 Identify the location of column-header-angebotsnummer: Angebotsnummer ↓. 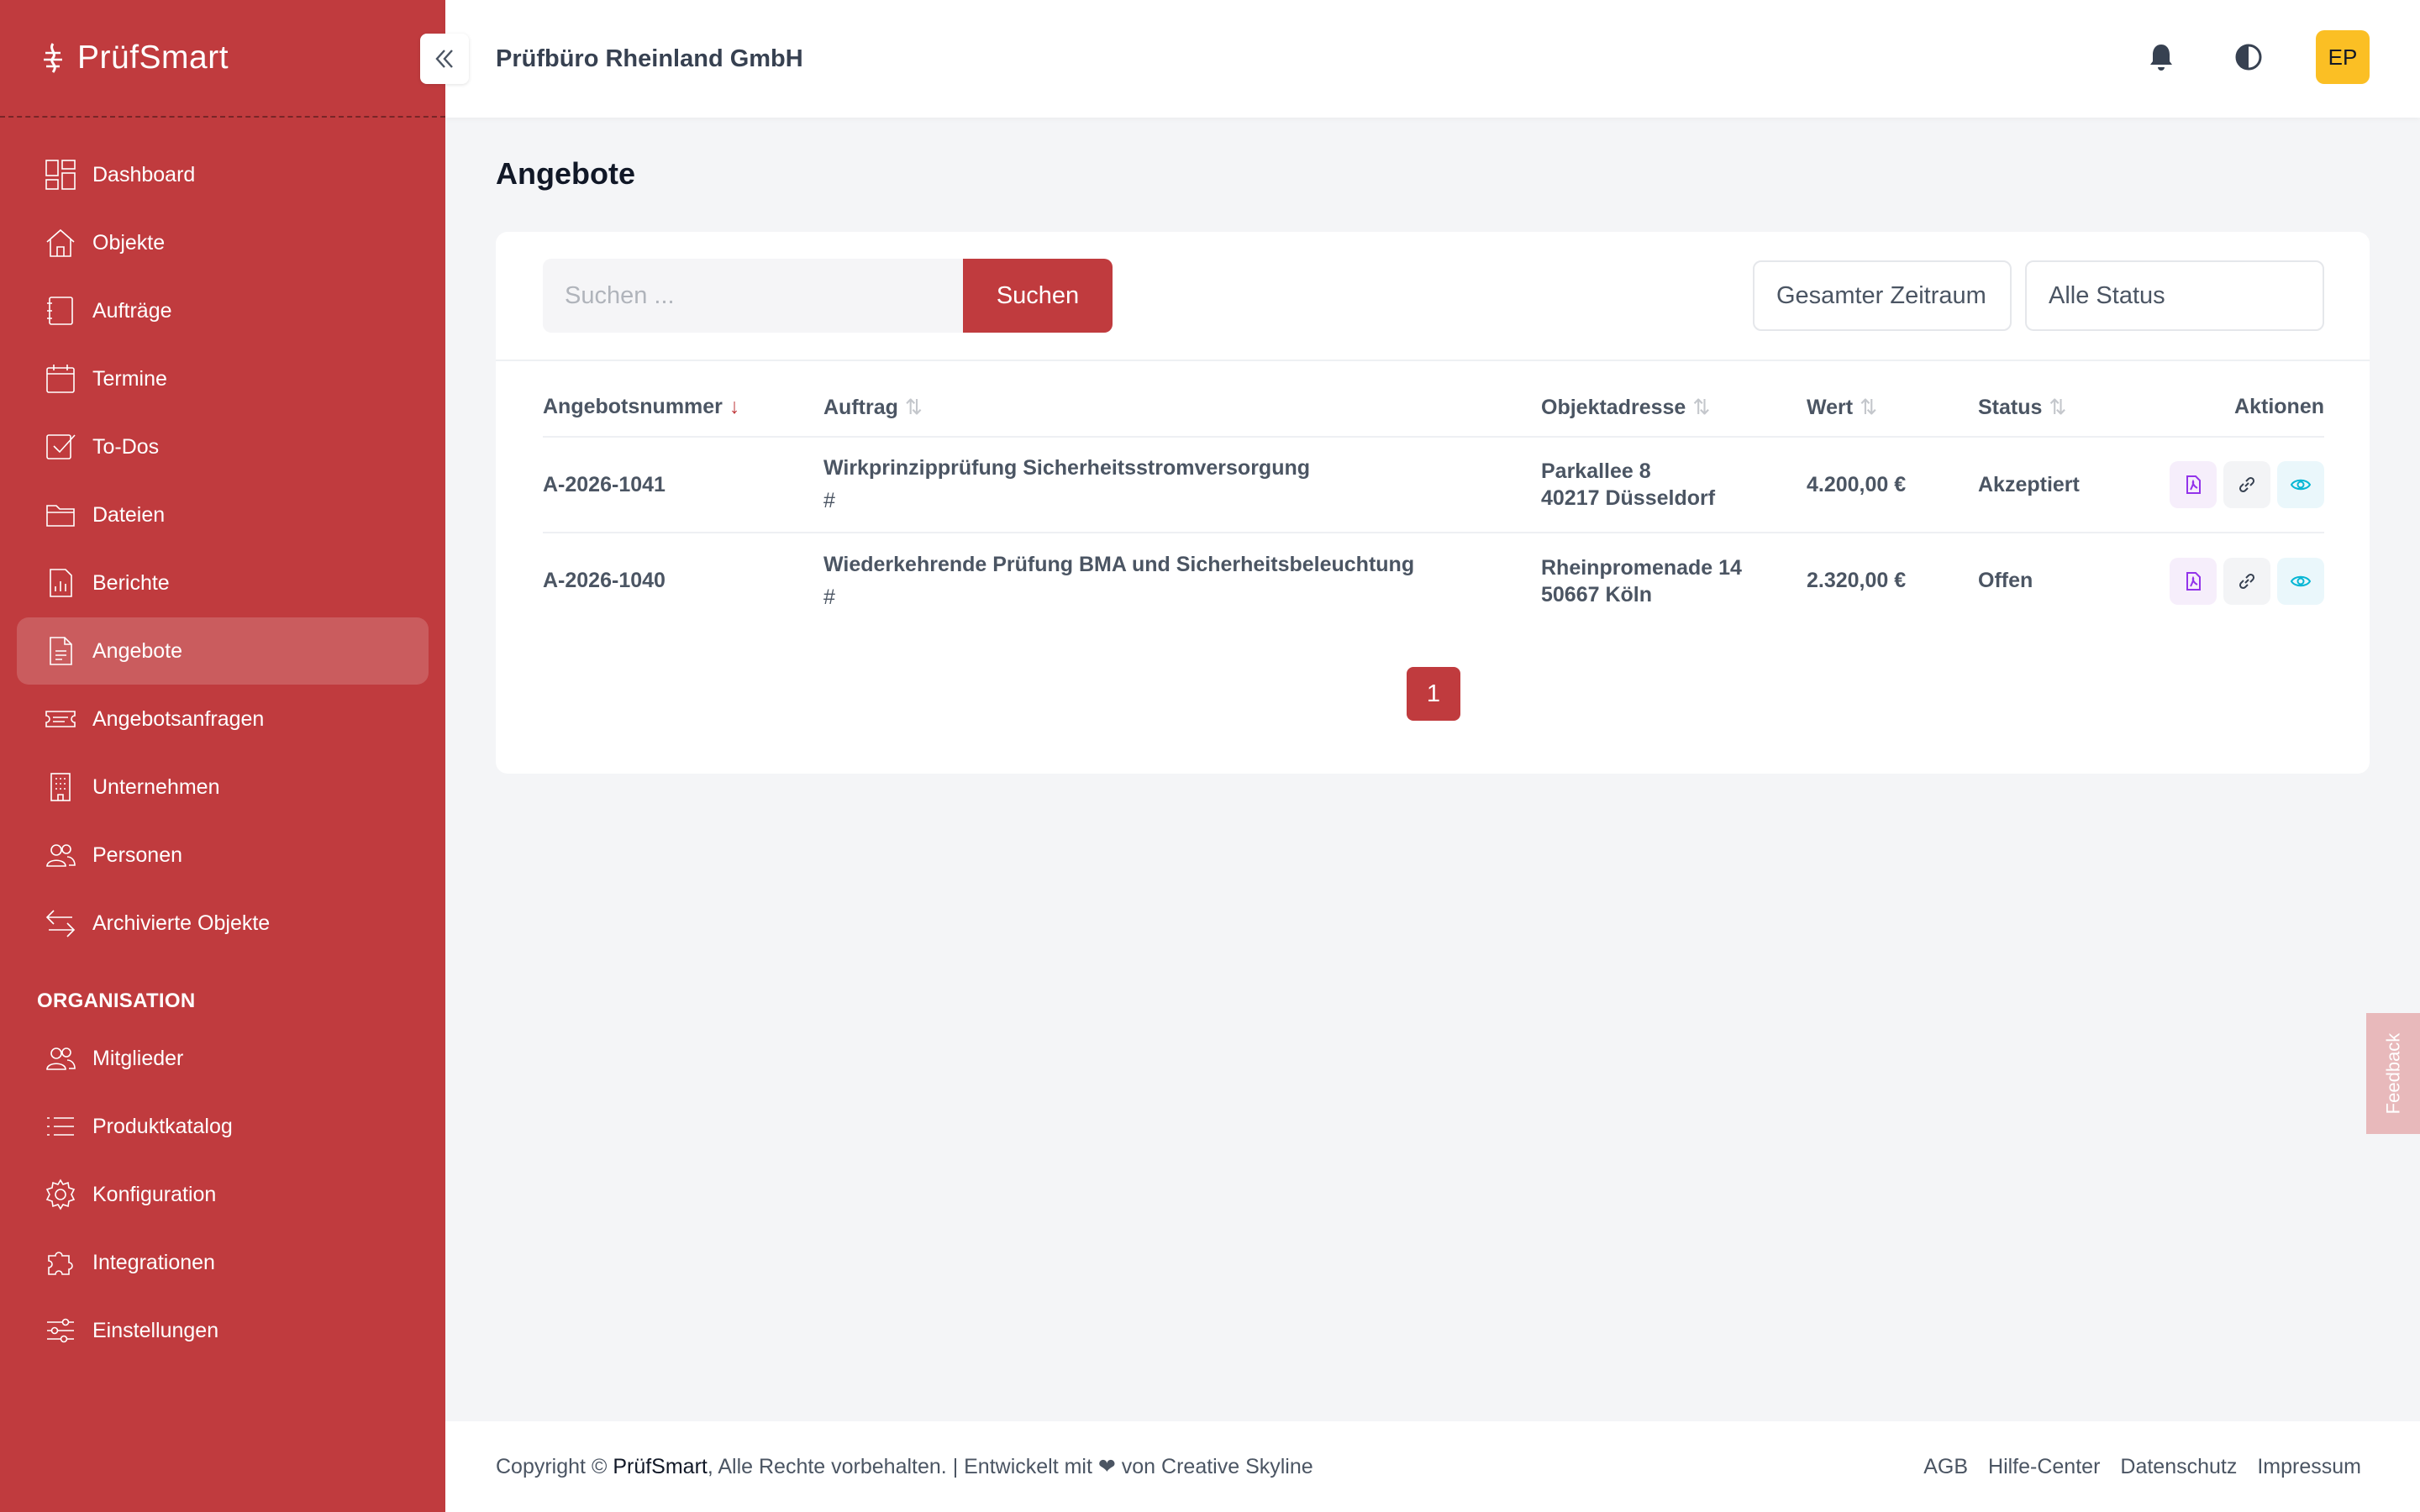
(683, 411).